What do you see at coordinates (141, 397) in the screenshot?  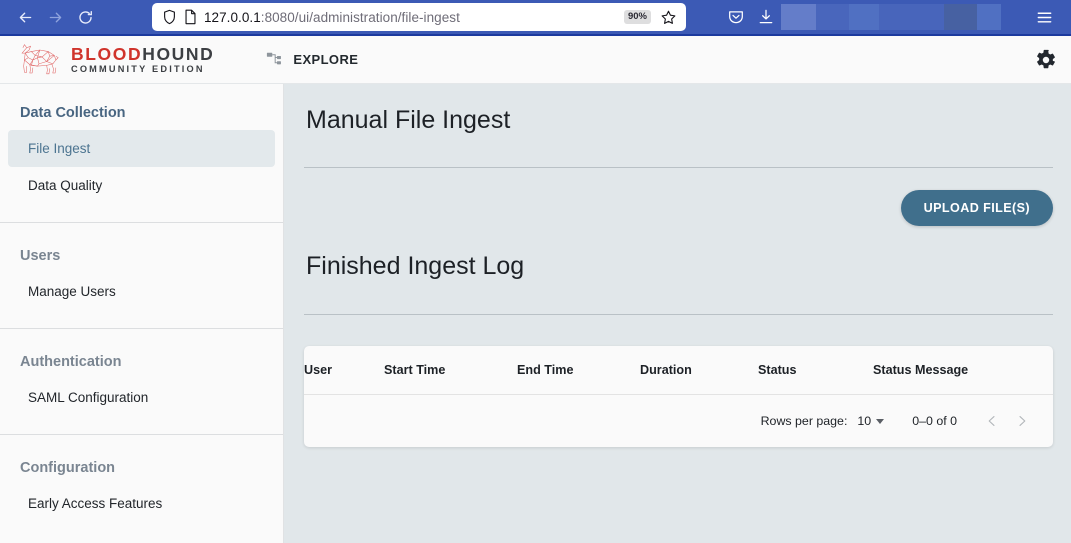 I see `sidebar-item-saml-configuration: SAML Configuration` at bounding box center [141, 397].